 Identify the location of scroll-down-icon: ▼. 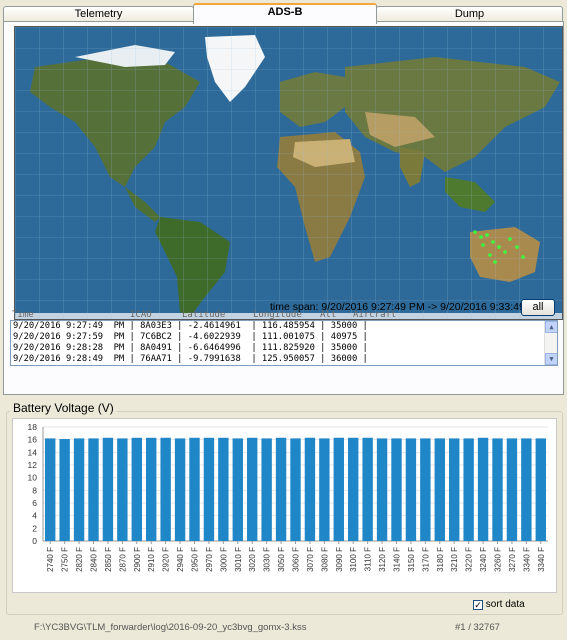
(551, 359).